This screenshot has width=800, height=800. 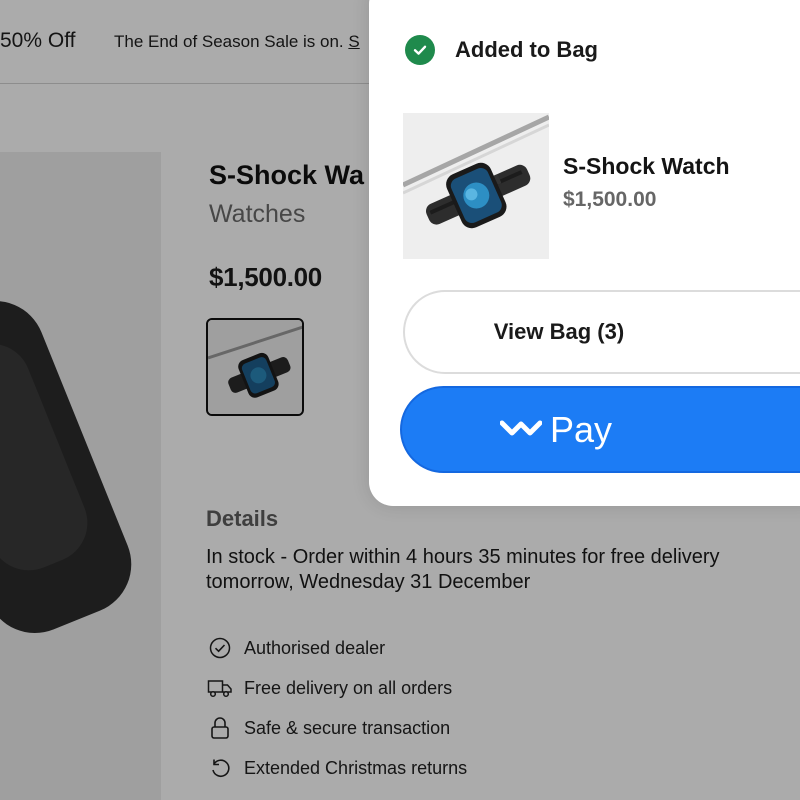 I want to click on added-status-text: Added to Bag, so click(x=526, y=49).